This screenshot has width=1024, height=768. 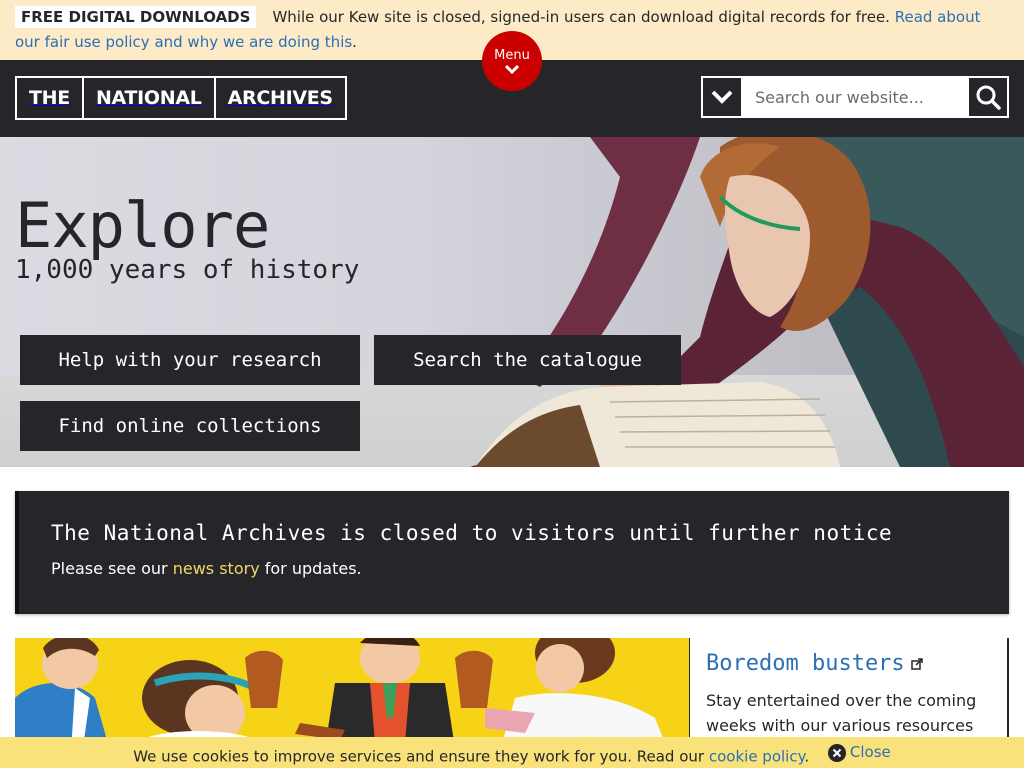 I want to click on news-story-link: news story, so click(x=216, y=568).